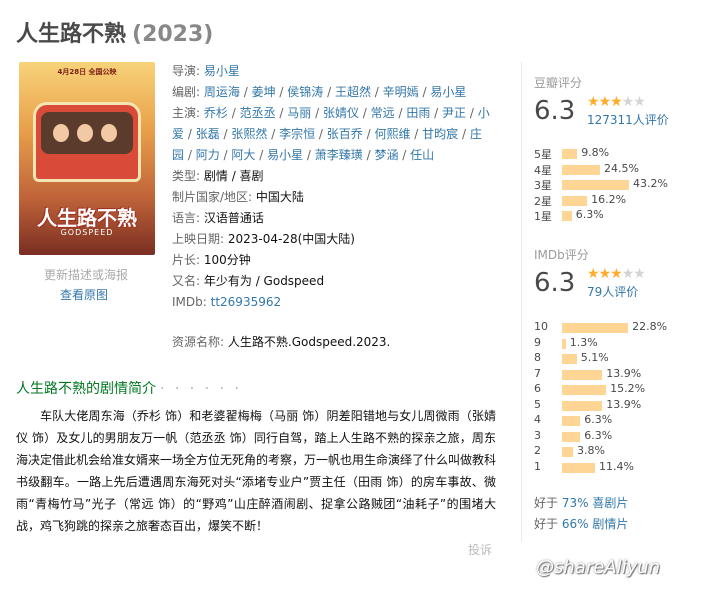 The width and height of the screenshot is (706, 590). What do you see at coordinates (243, 155) in the screenshot?
I see `cast-link: 阿大` at bounding box center [243, 155].